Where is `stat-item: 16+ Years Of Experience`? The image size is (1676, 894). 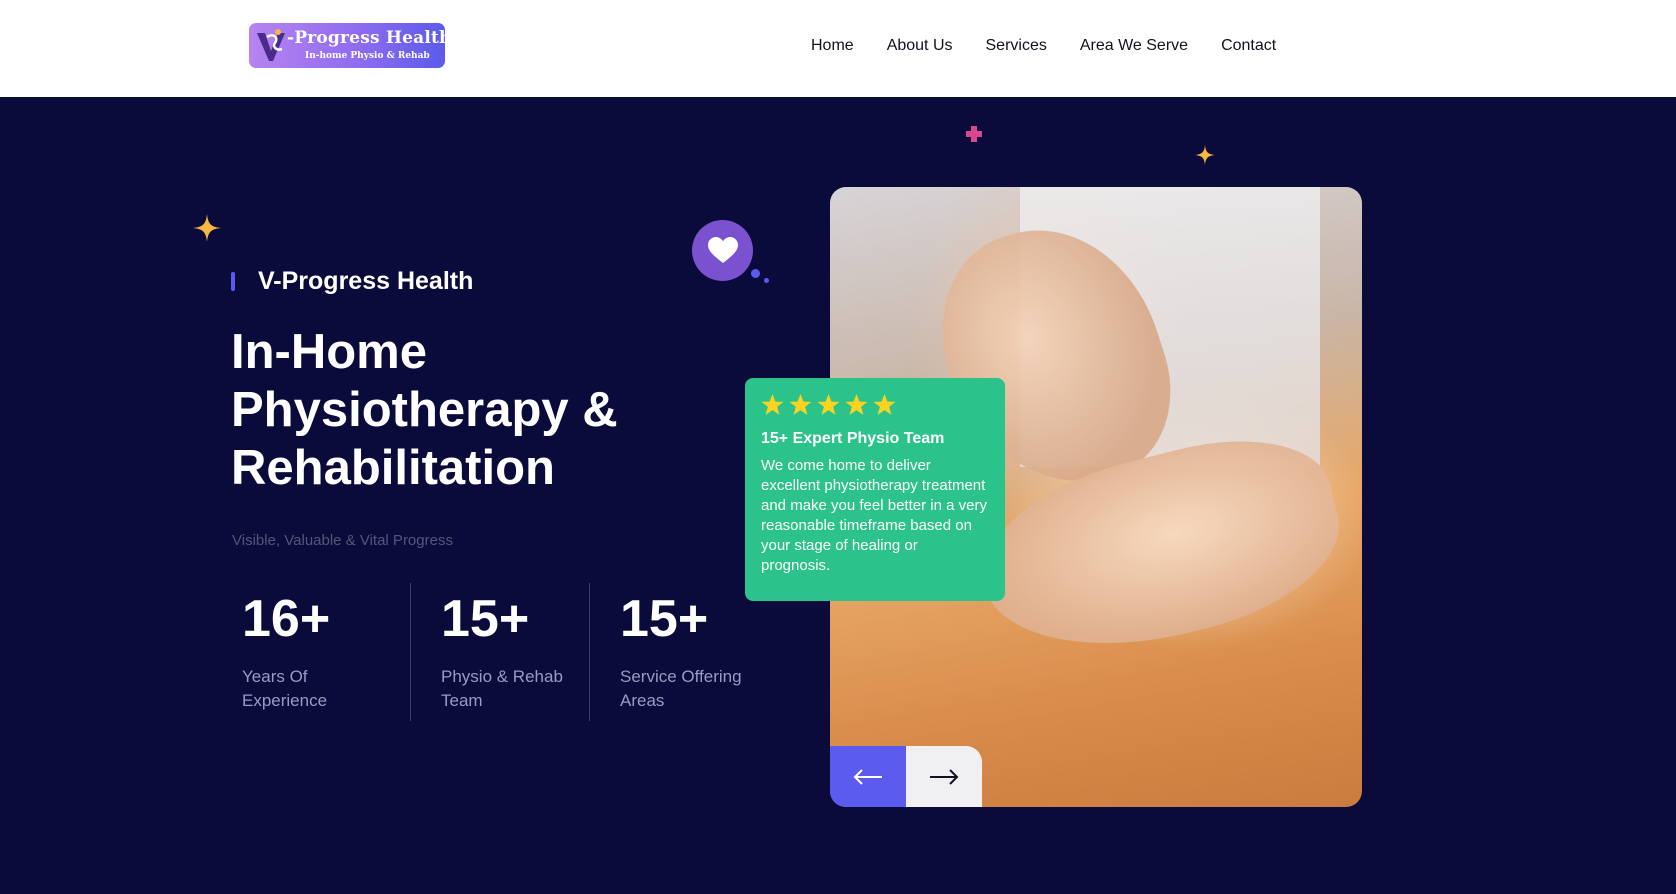 stat-item: 16+ Years Of Experience is located at coordinates (320, 652).